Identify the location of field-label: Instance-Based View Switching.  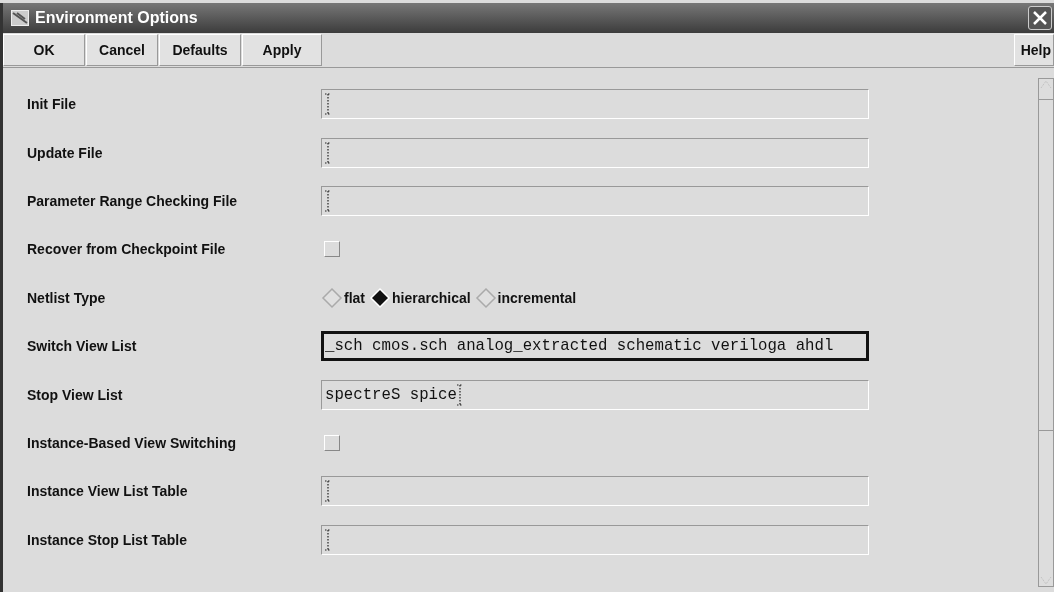
(132, 442).